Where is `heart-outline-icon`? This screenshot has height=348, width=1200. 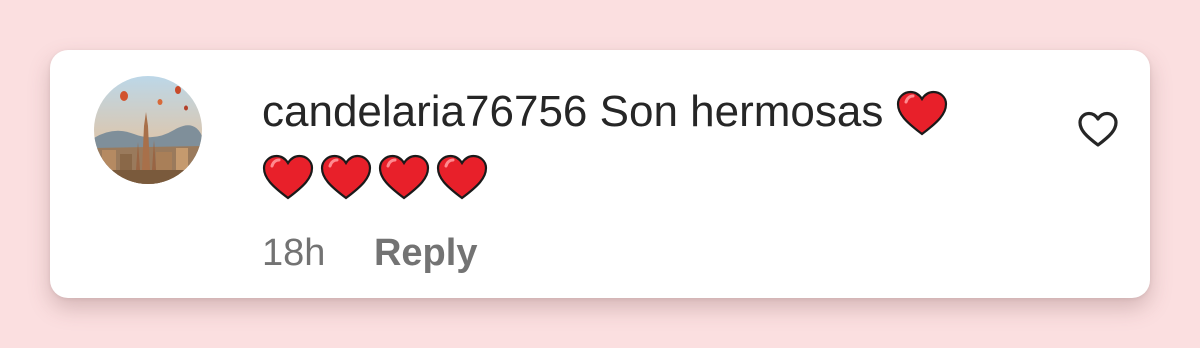 heart-outline-icon is located at coordinates (1098, 130).